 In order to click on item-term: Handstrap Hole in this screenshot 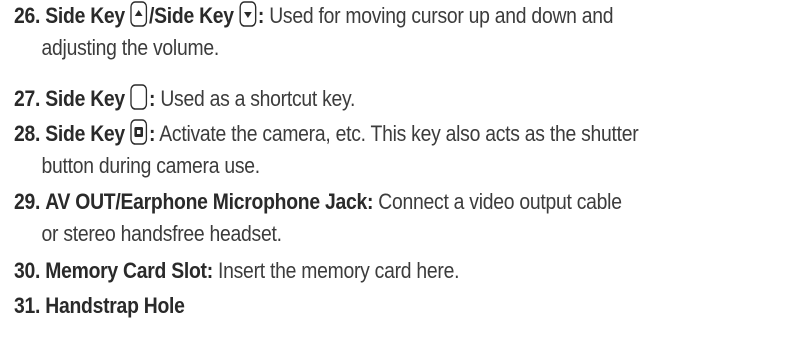, I will do `click(115, 305)`.